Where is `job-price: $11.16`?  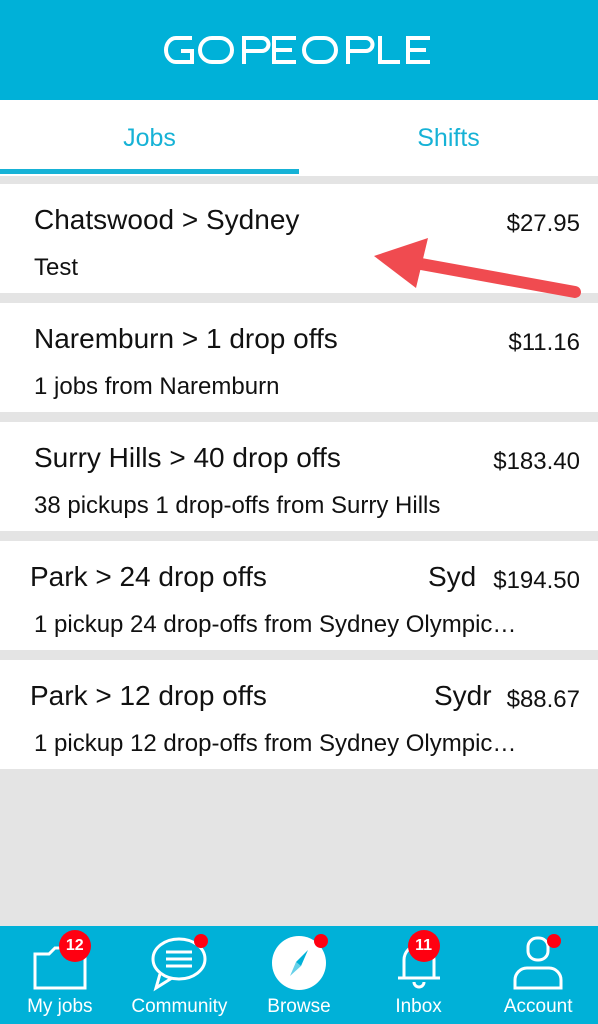 job-price: $11.16 is located at coordinates (542, 343).